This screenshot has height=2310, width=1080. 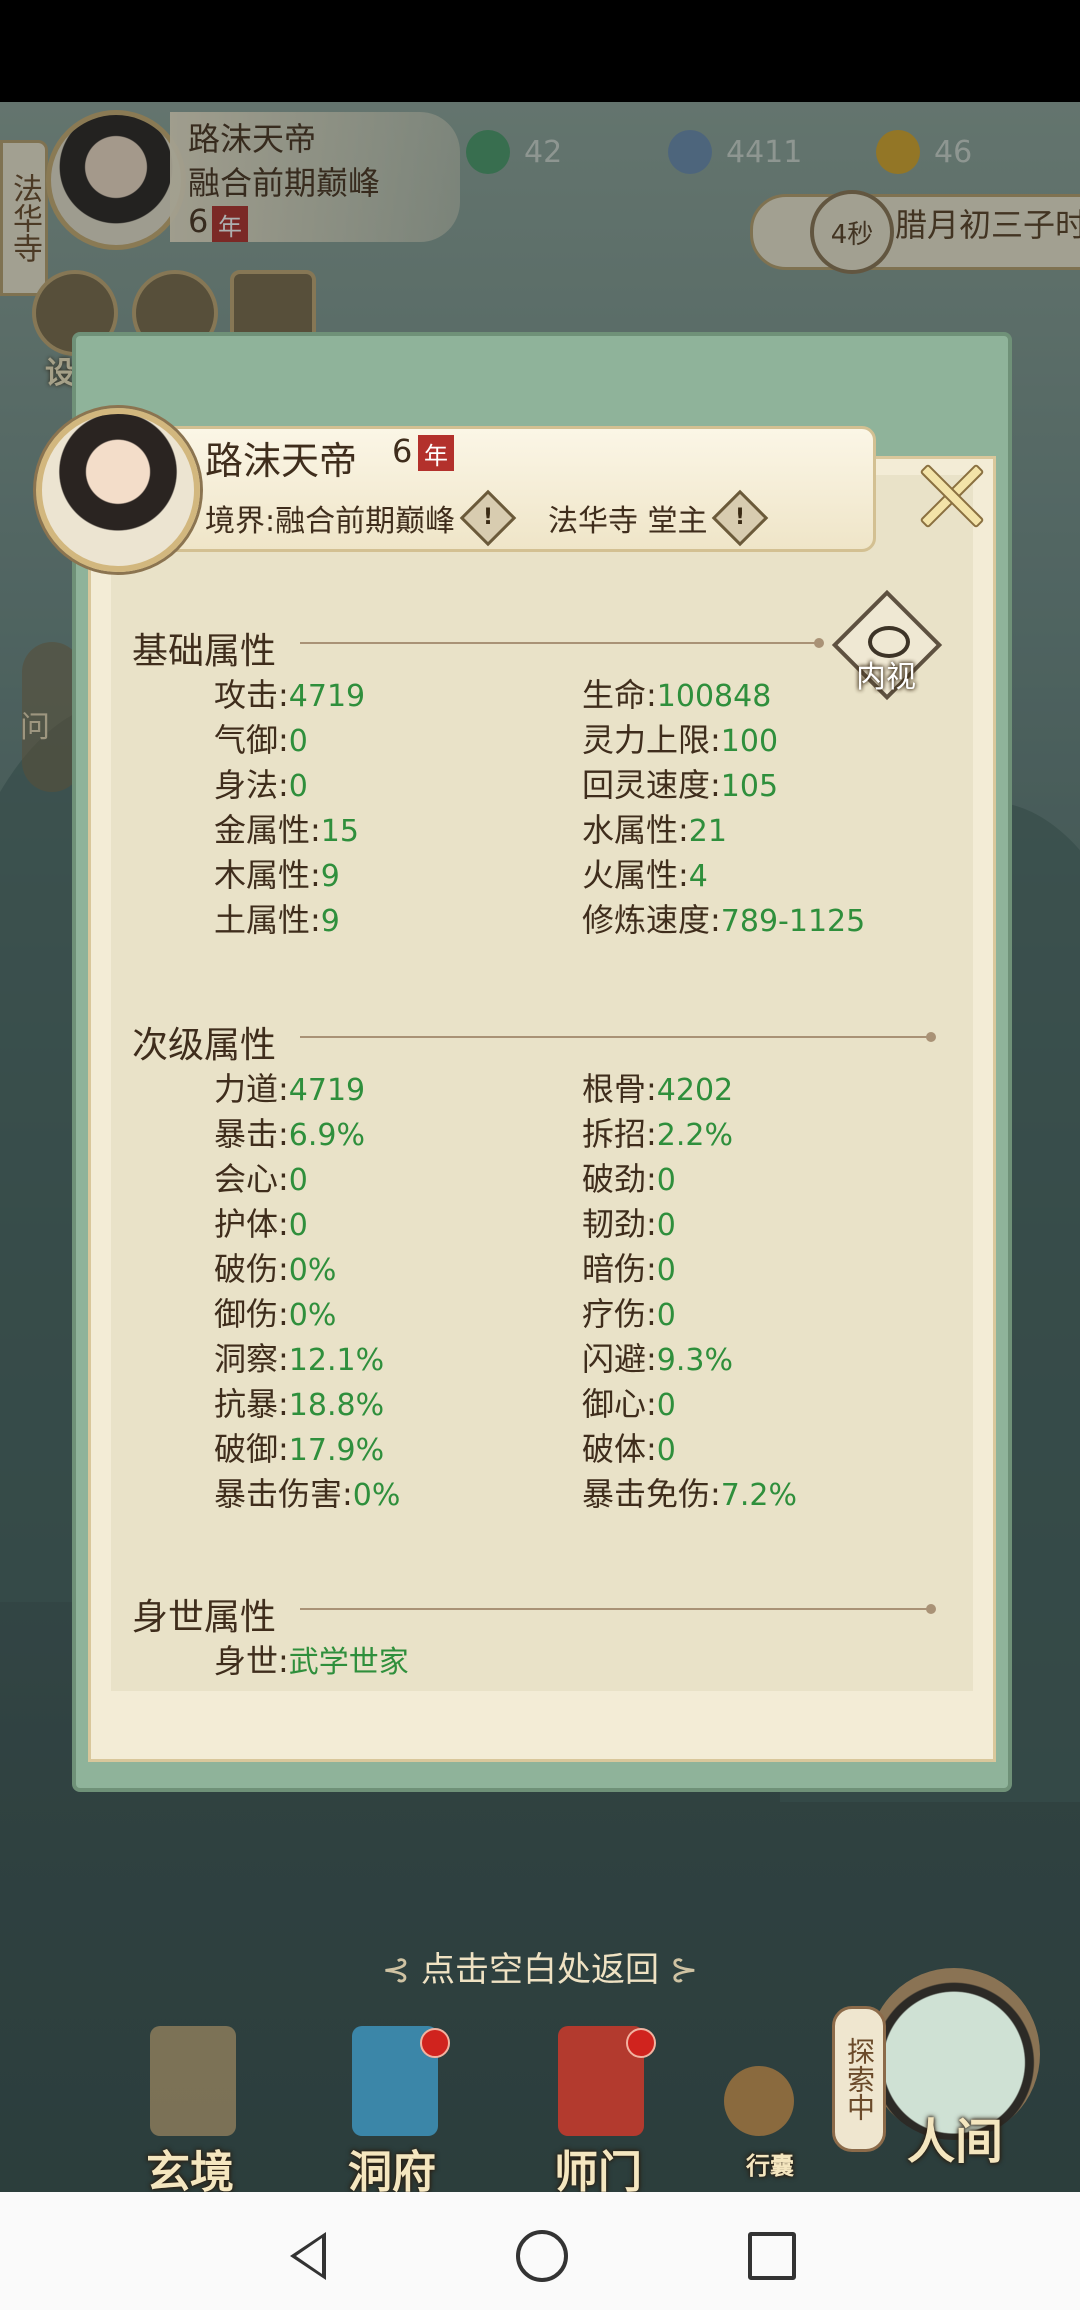 What do you see at coordinates (540, 51) in the screenshot?
I see `status-bar` at bounding box center [540, 51].